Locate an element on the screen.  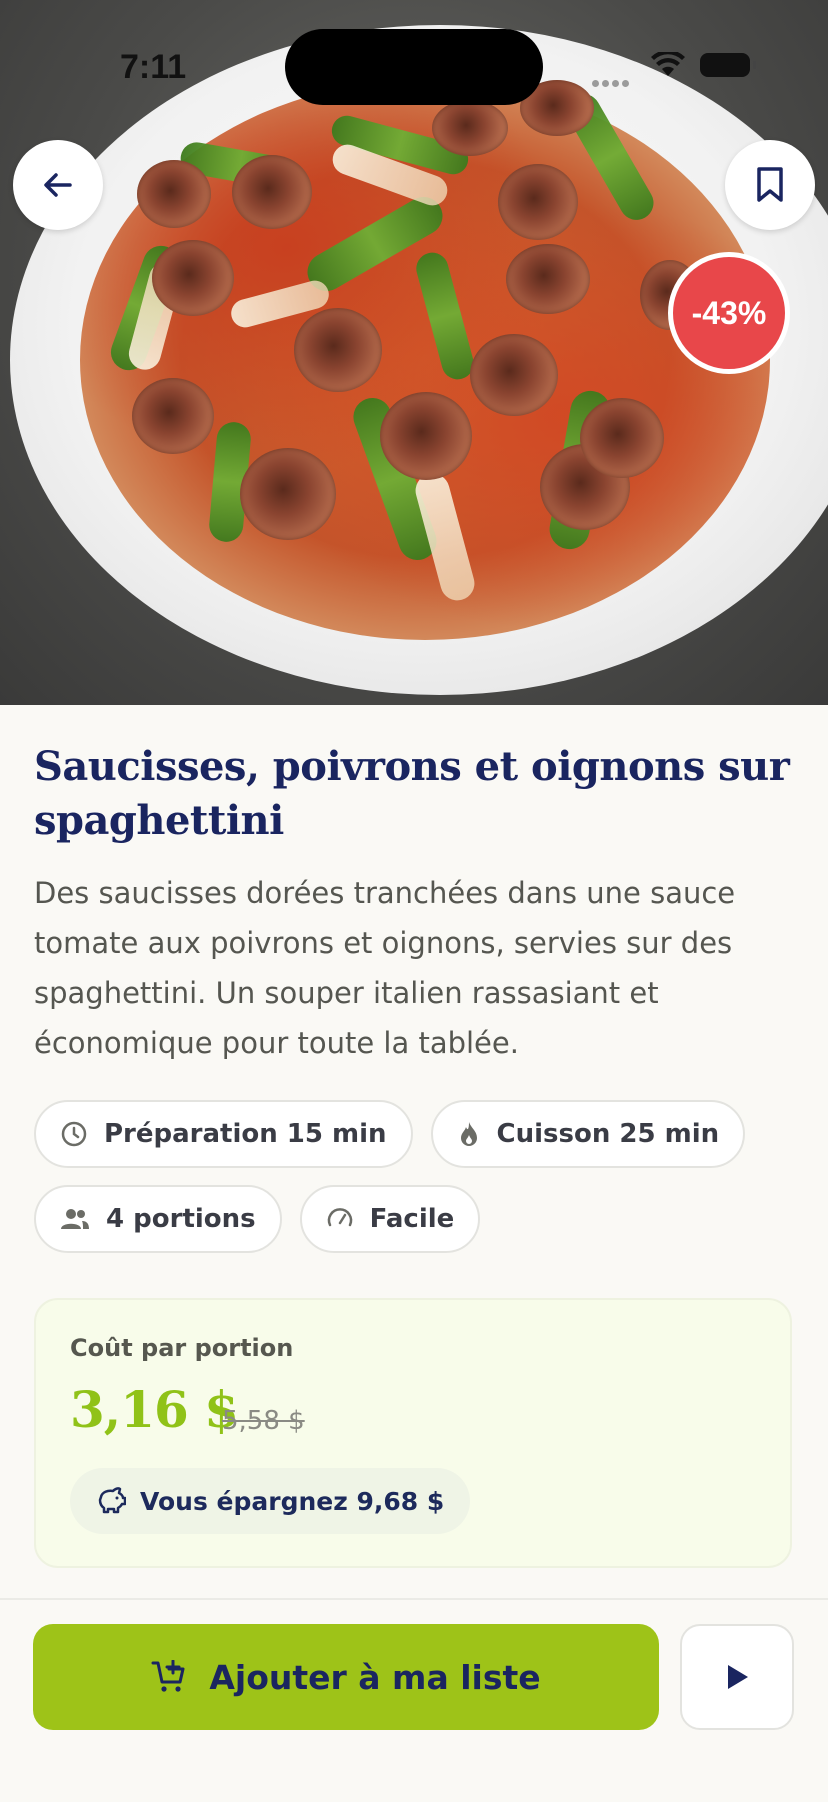
status-time: 7:11 is located at coordinates (153, 67).